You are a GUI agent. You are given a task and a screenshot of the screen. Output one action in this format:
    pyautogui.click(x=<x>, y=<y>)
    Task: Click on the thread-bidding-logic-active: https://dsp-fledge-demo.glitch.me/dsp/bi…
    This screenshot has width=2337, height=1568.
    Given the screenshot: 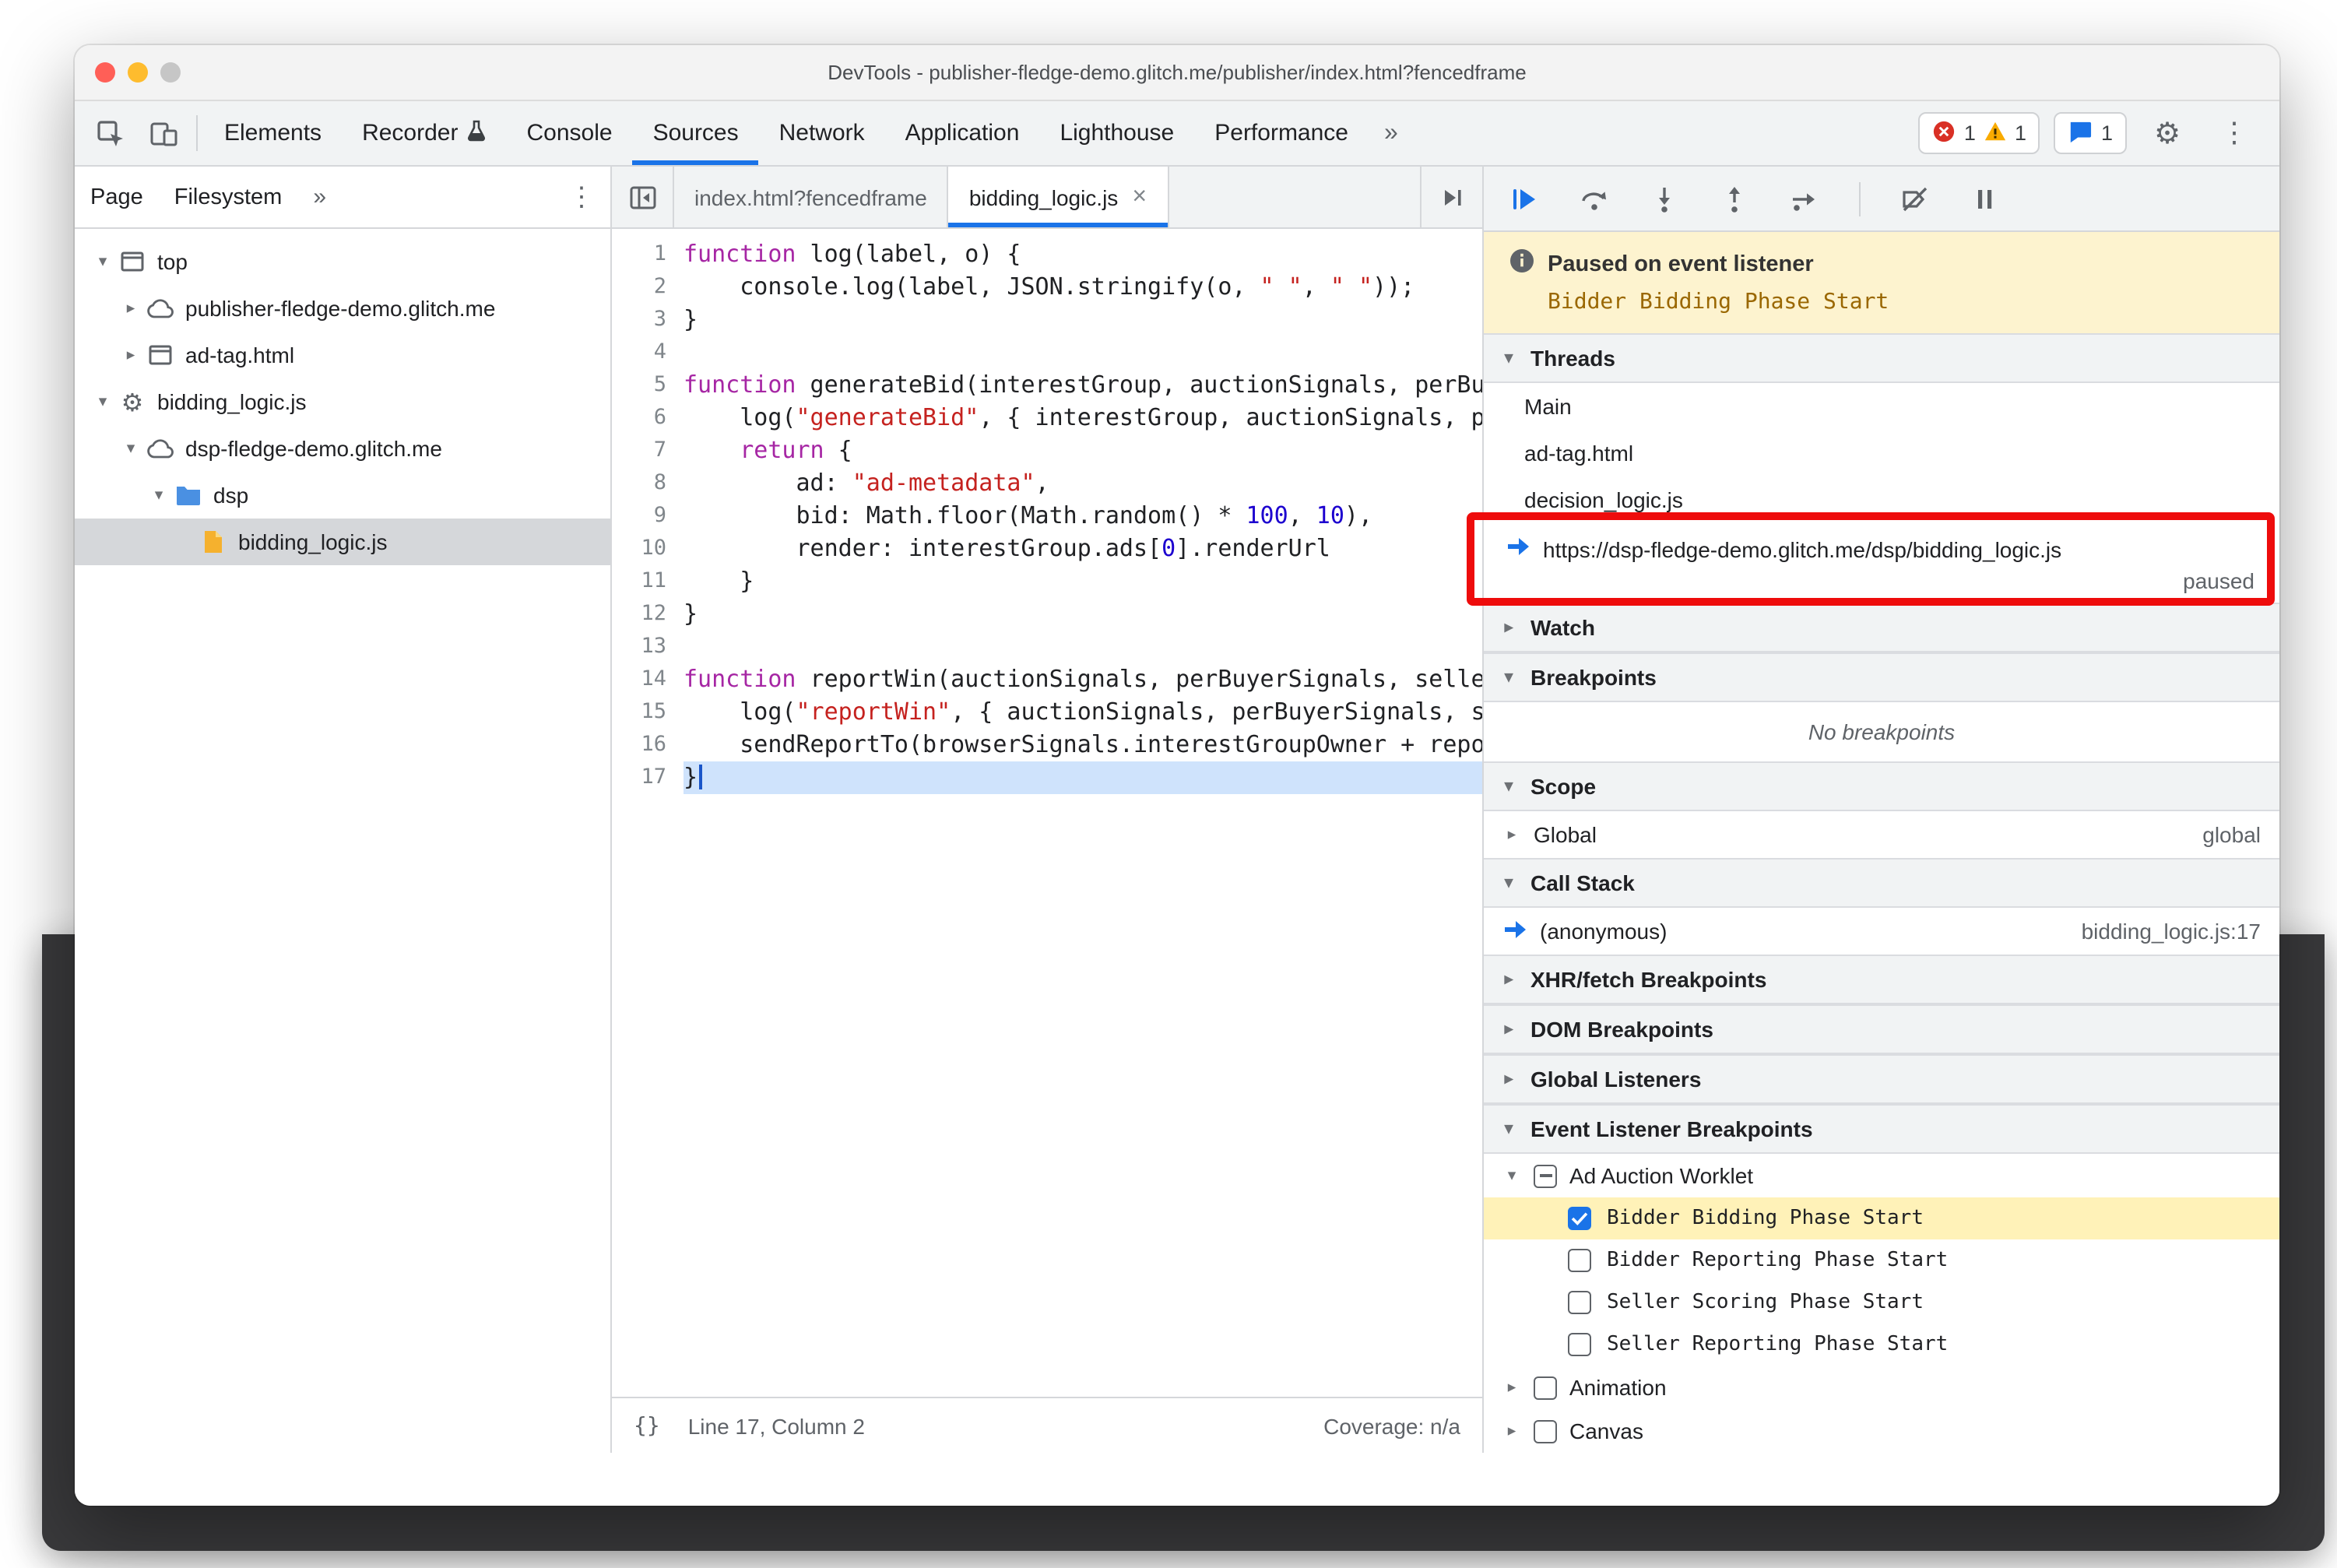 What is the action you would take?
    pyautogui.click(x=1873, y=559)
    